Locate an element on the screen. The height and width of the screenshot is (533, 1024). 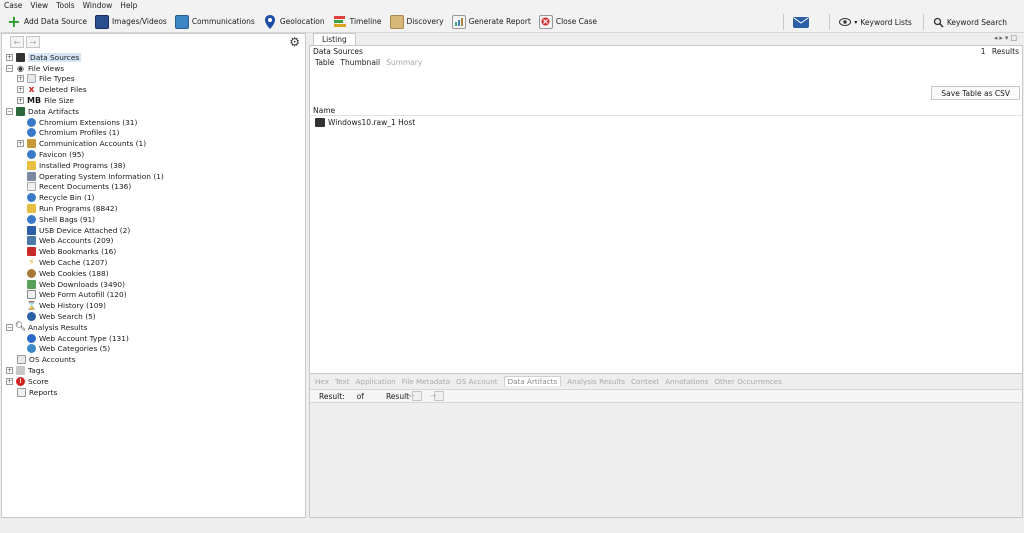
tree-node-communication-accounts: + Communication Accounts (1) is located at coordinates (153, 143).